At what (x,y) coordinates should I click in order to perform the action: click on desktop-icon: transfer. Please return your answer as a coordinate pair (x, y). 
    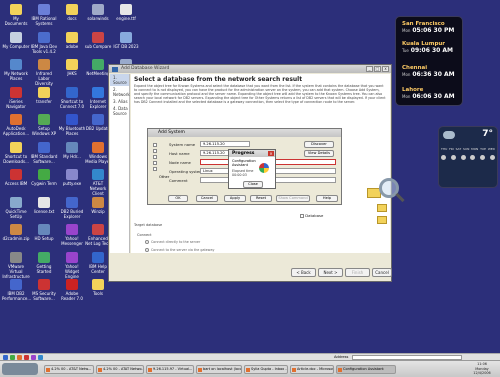
    Looking at the image, I should click on (44, 95).